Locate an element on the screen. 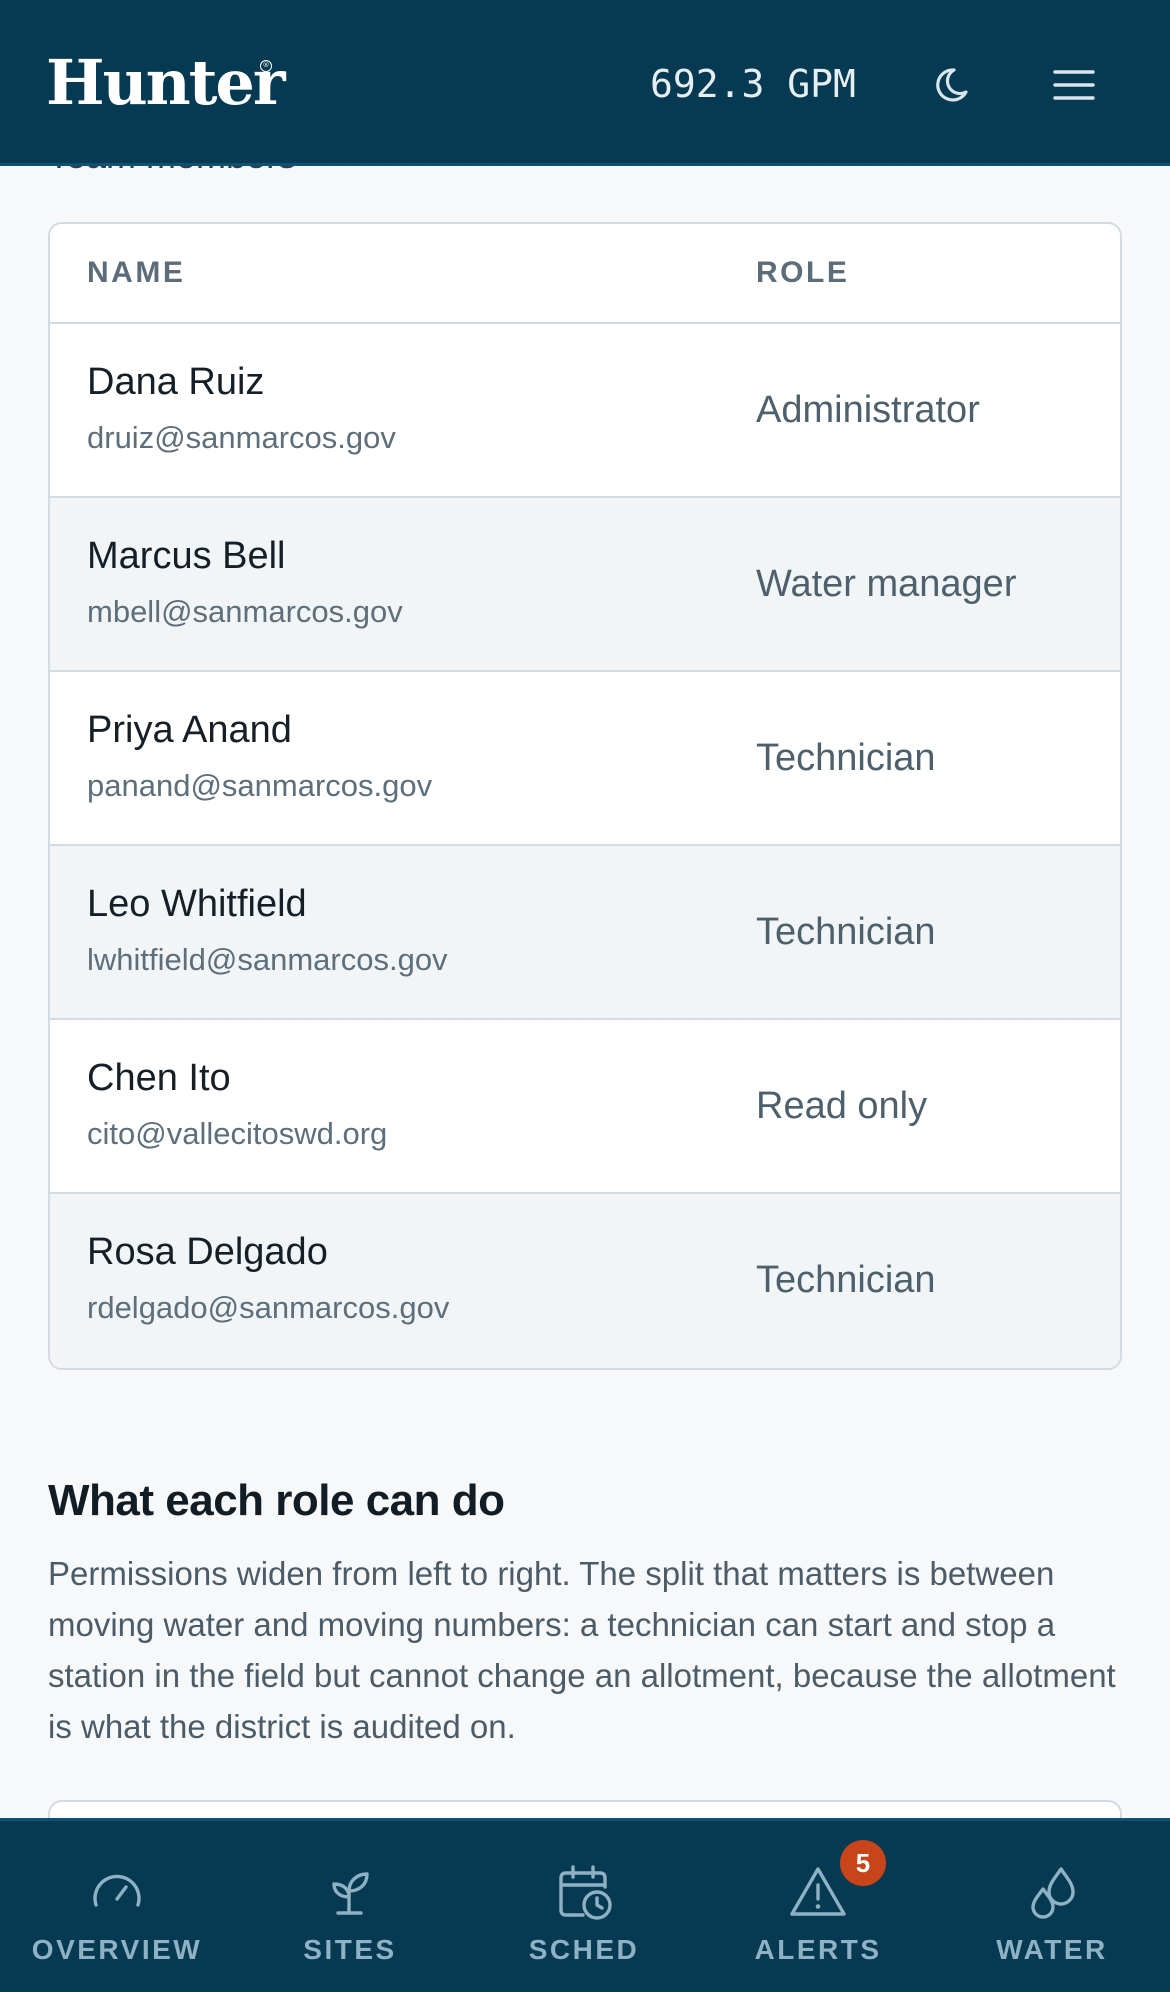 The image size is (1170, 1992). flow-reading: 692.3 GPM is located at coordinates (753, 84).